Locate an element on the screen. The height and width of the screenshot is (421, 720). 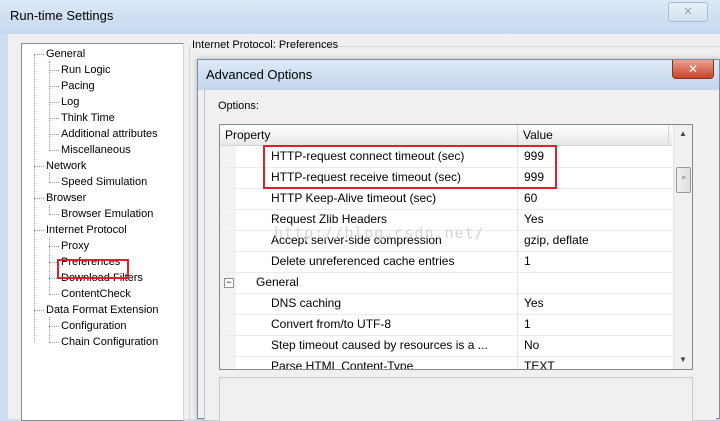
close-icon: ✕ is located at coordinates (688, 12).